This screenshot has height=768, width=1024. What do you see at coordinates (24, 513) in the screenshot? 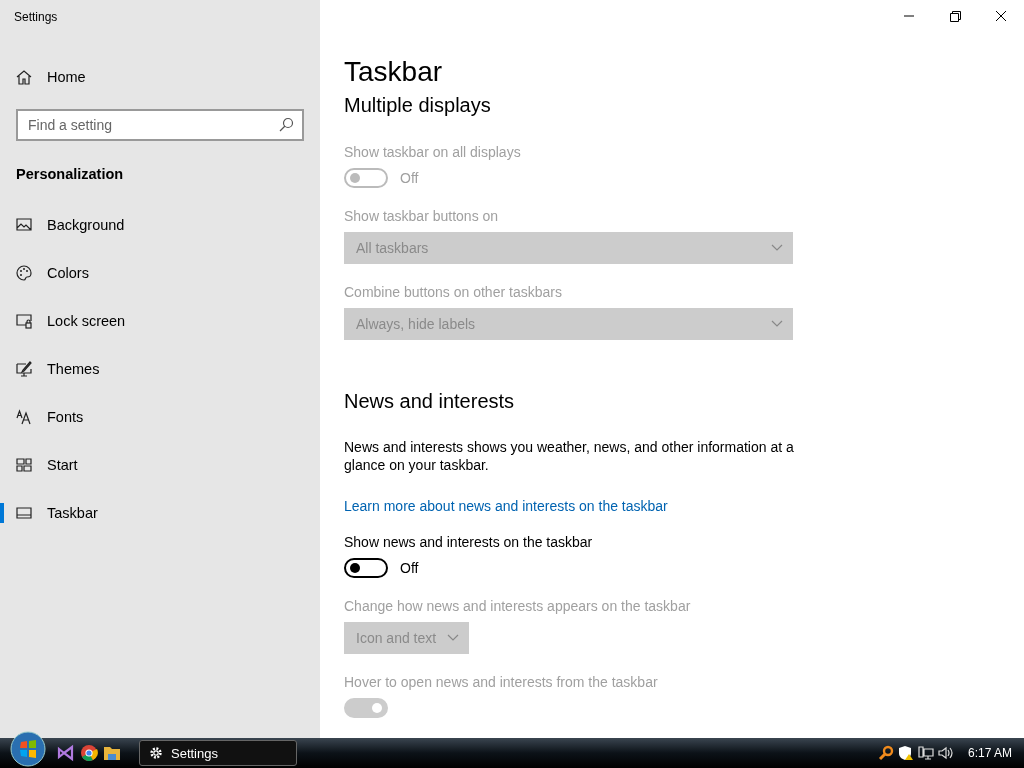
I see `taskbar-icon` at bounding box center [24, 513].